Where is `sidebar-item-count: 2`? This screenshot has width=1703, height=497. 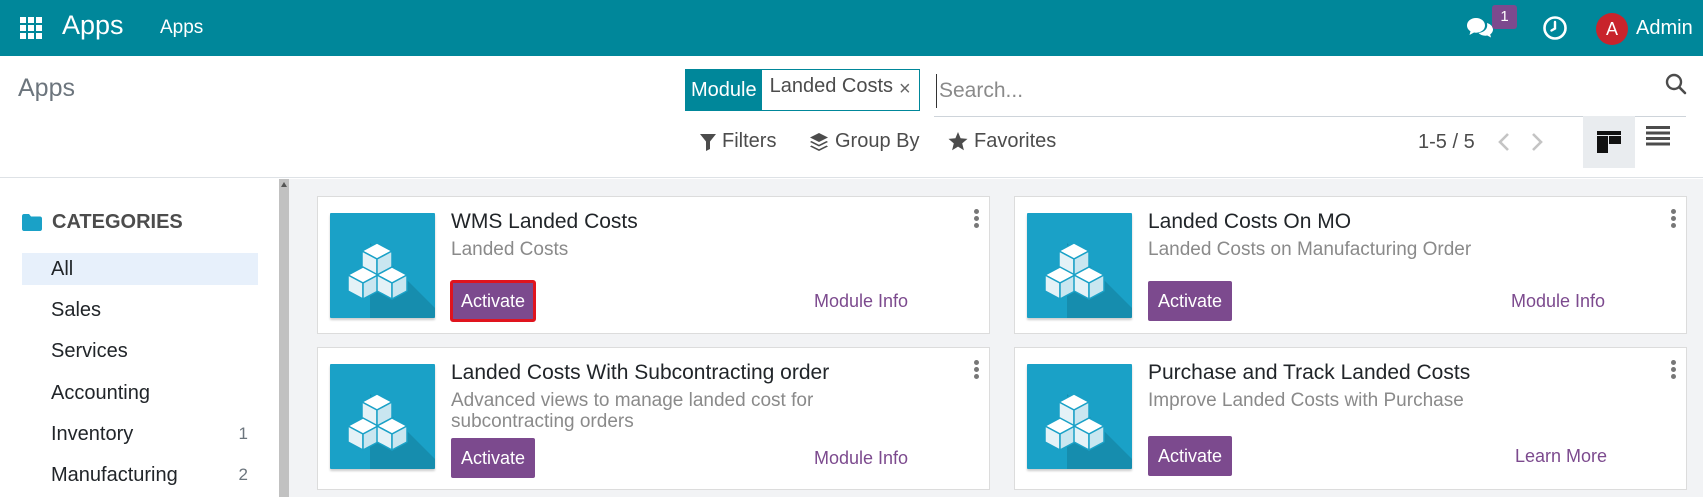
sidebar-item-count: 2 is located at coordinates (243, 474).